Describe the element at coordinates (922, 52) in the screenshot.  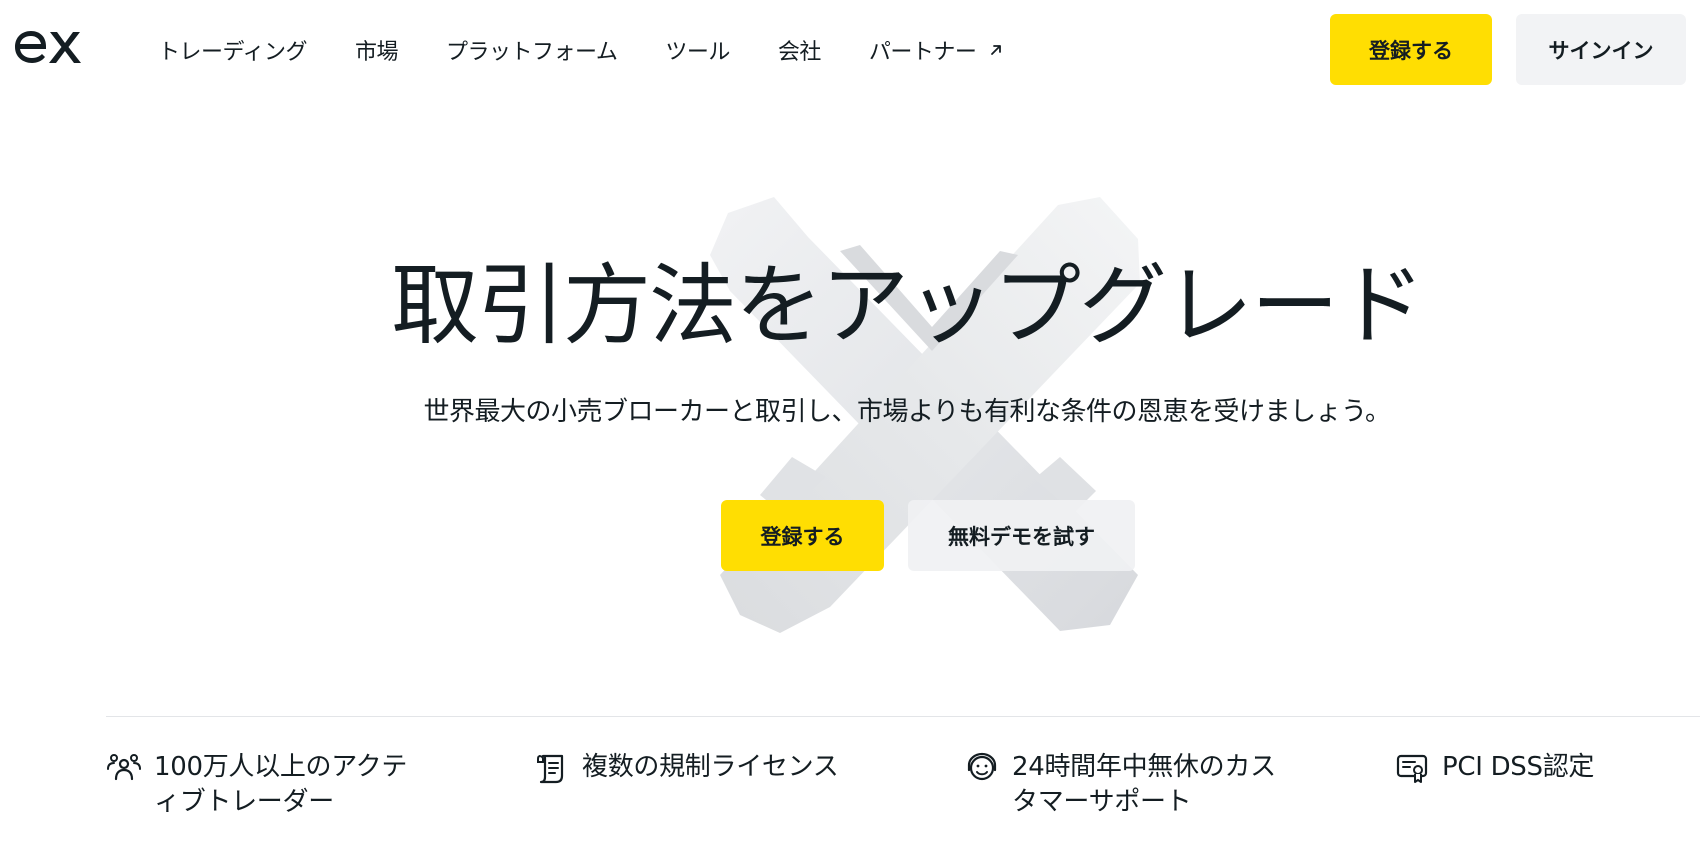
I see `nav-item-label: パートナー` at that location.